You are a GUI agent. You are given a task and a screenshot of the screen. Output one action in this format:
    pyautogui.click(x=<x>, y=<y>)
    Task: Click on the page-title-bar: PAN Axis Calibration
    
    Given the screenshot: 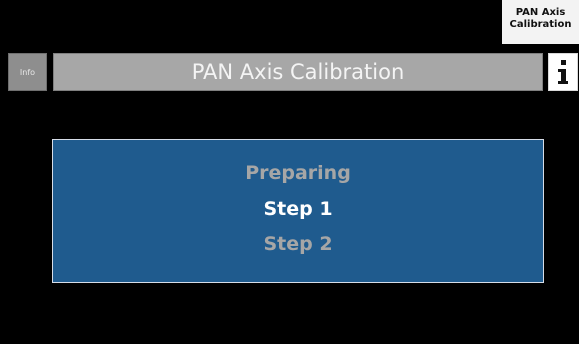 What is the action you would take?
    pyautogui.click(x=298, y=72)
    